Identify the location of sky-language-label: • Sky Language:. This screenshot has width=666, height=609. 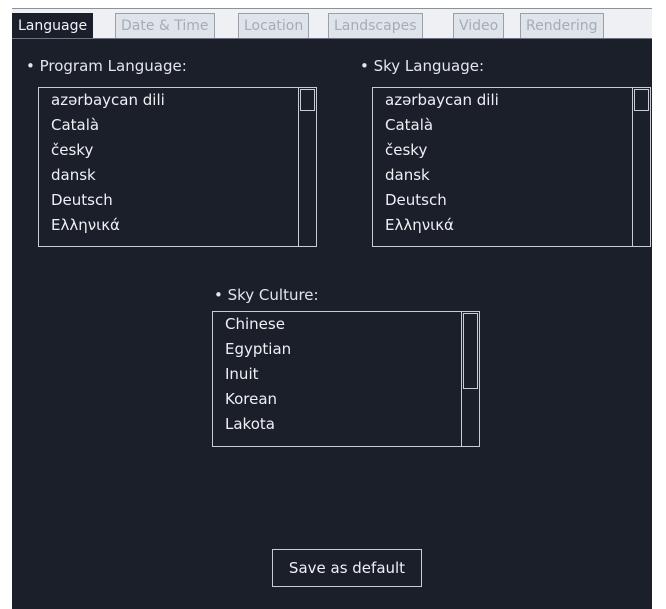
(422, 66).